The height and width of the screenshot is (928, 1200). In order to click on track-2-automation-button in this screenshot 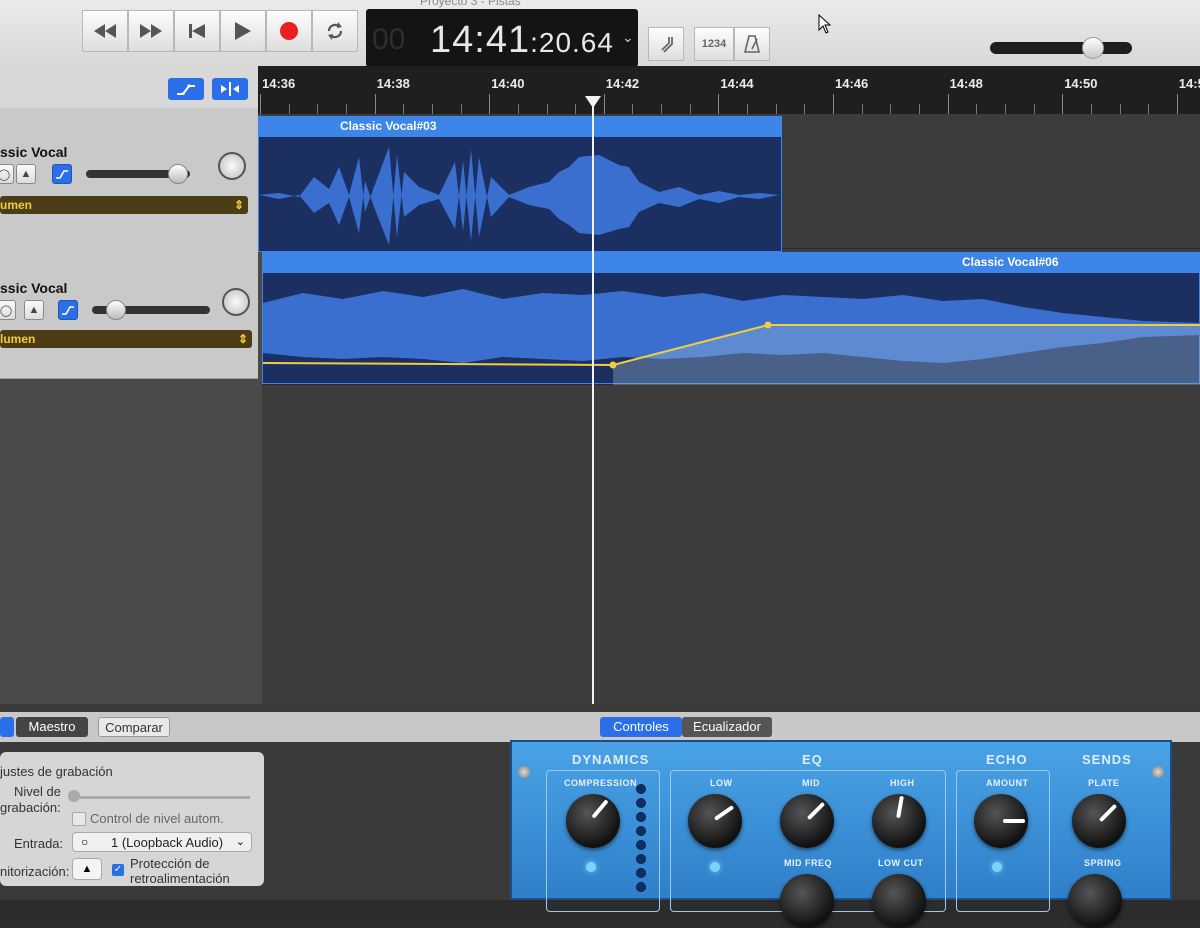, I will do `click(68, 310)`.